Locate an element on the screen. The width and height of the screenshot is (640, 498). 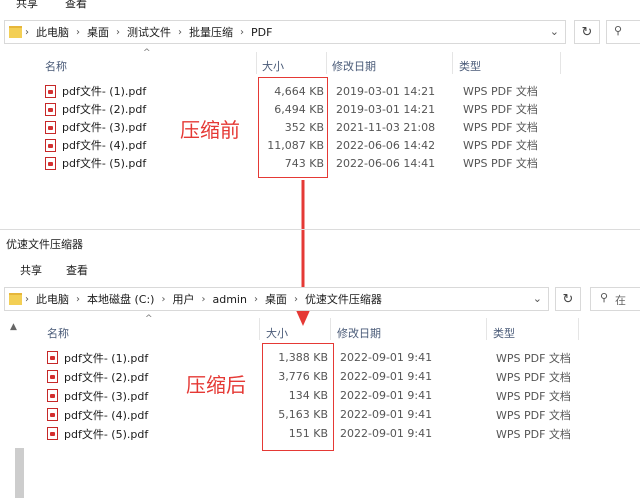
top-ribbon-share: 共享 is located at coordinates (27, 5).